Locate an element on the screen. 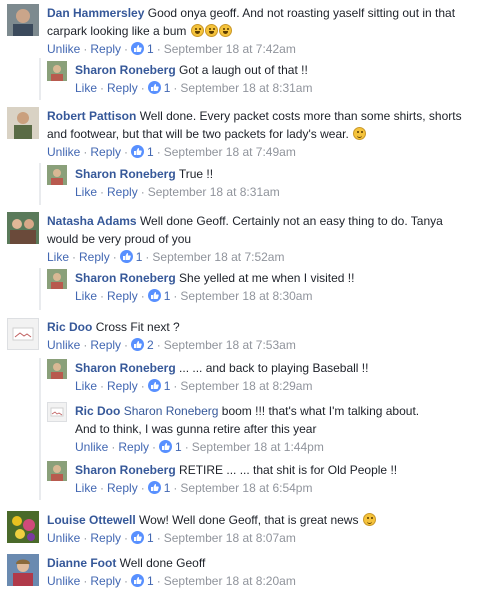 The width and height of the screenshot is (492, 596). timestamp: September 18 at 6:54pm is located at coordinates (246, 488).